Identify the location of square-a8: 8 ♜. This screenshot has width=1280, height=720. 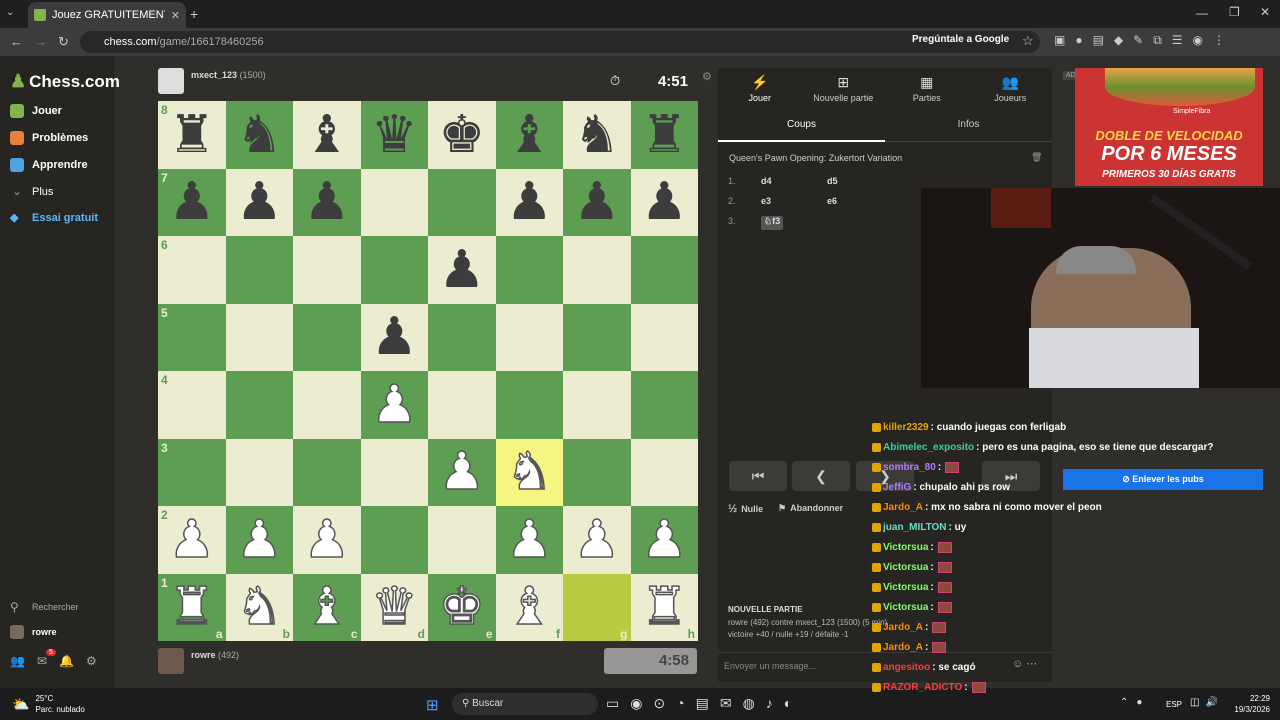
(192, 135).